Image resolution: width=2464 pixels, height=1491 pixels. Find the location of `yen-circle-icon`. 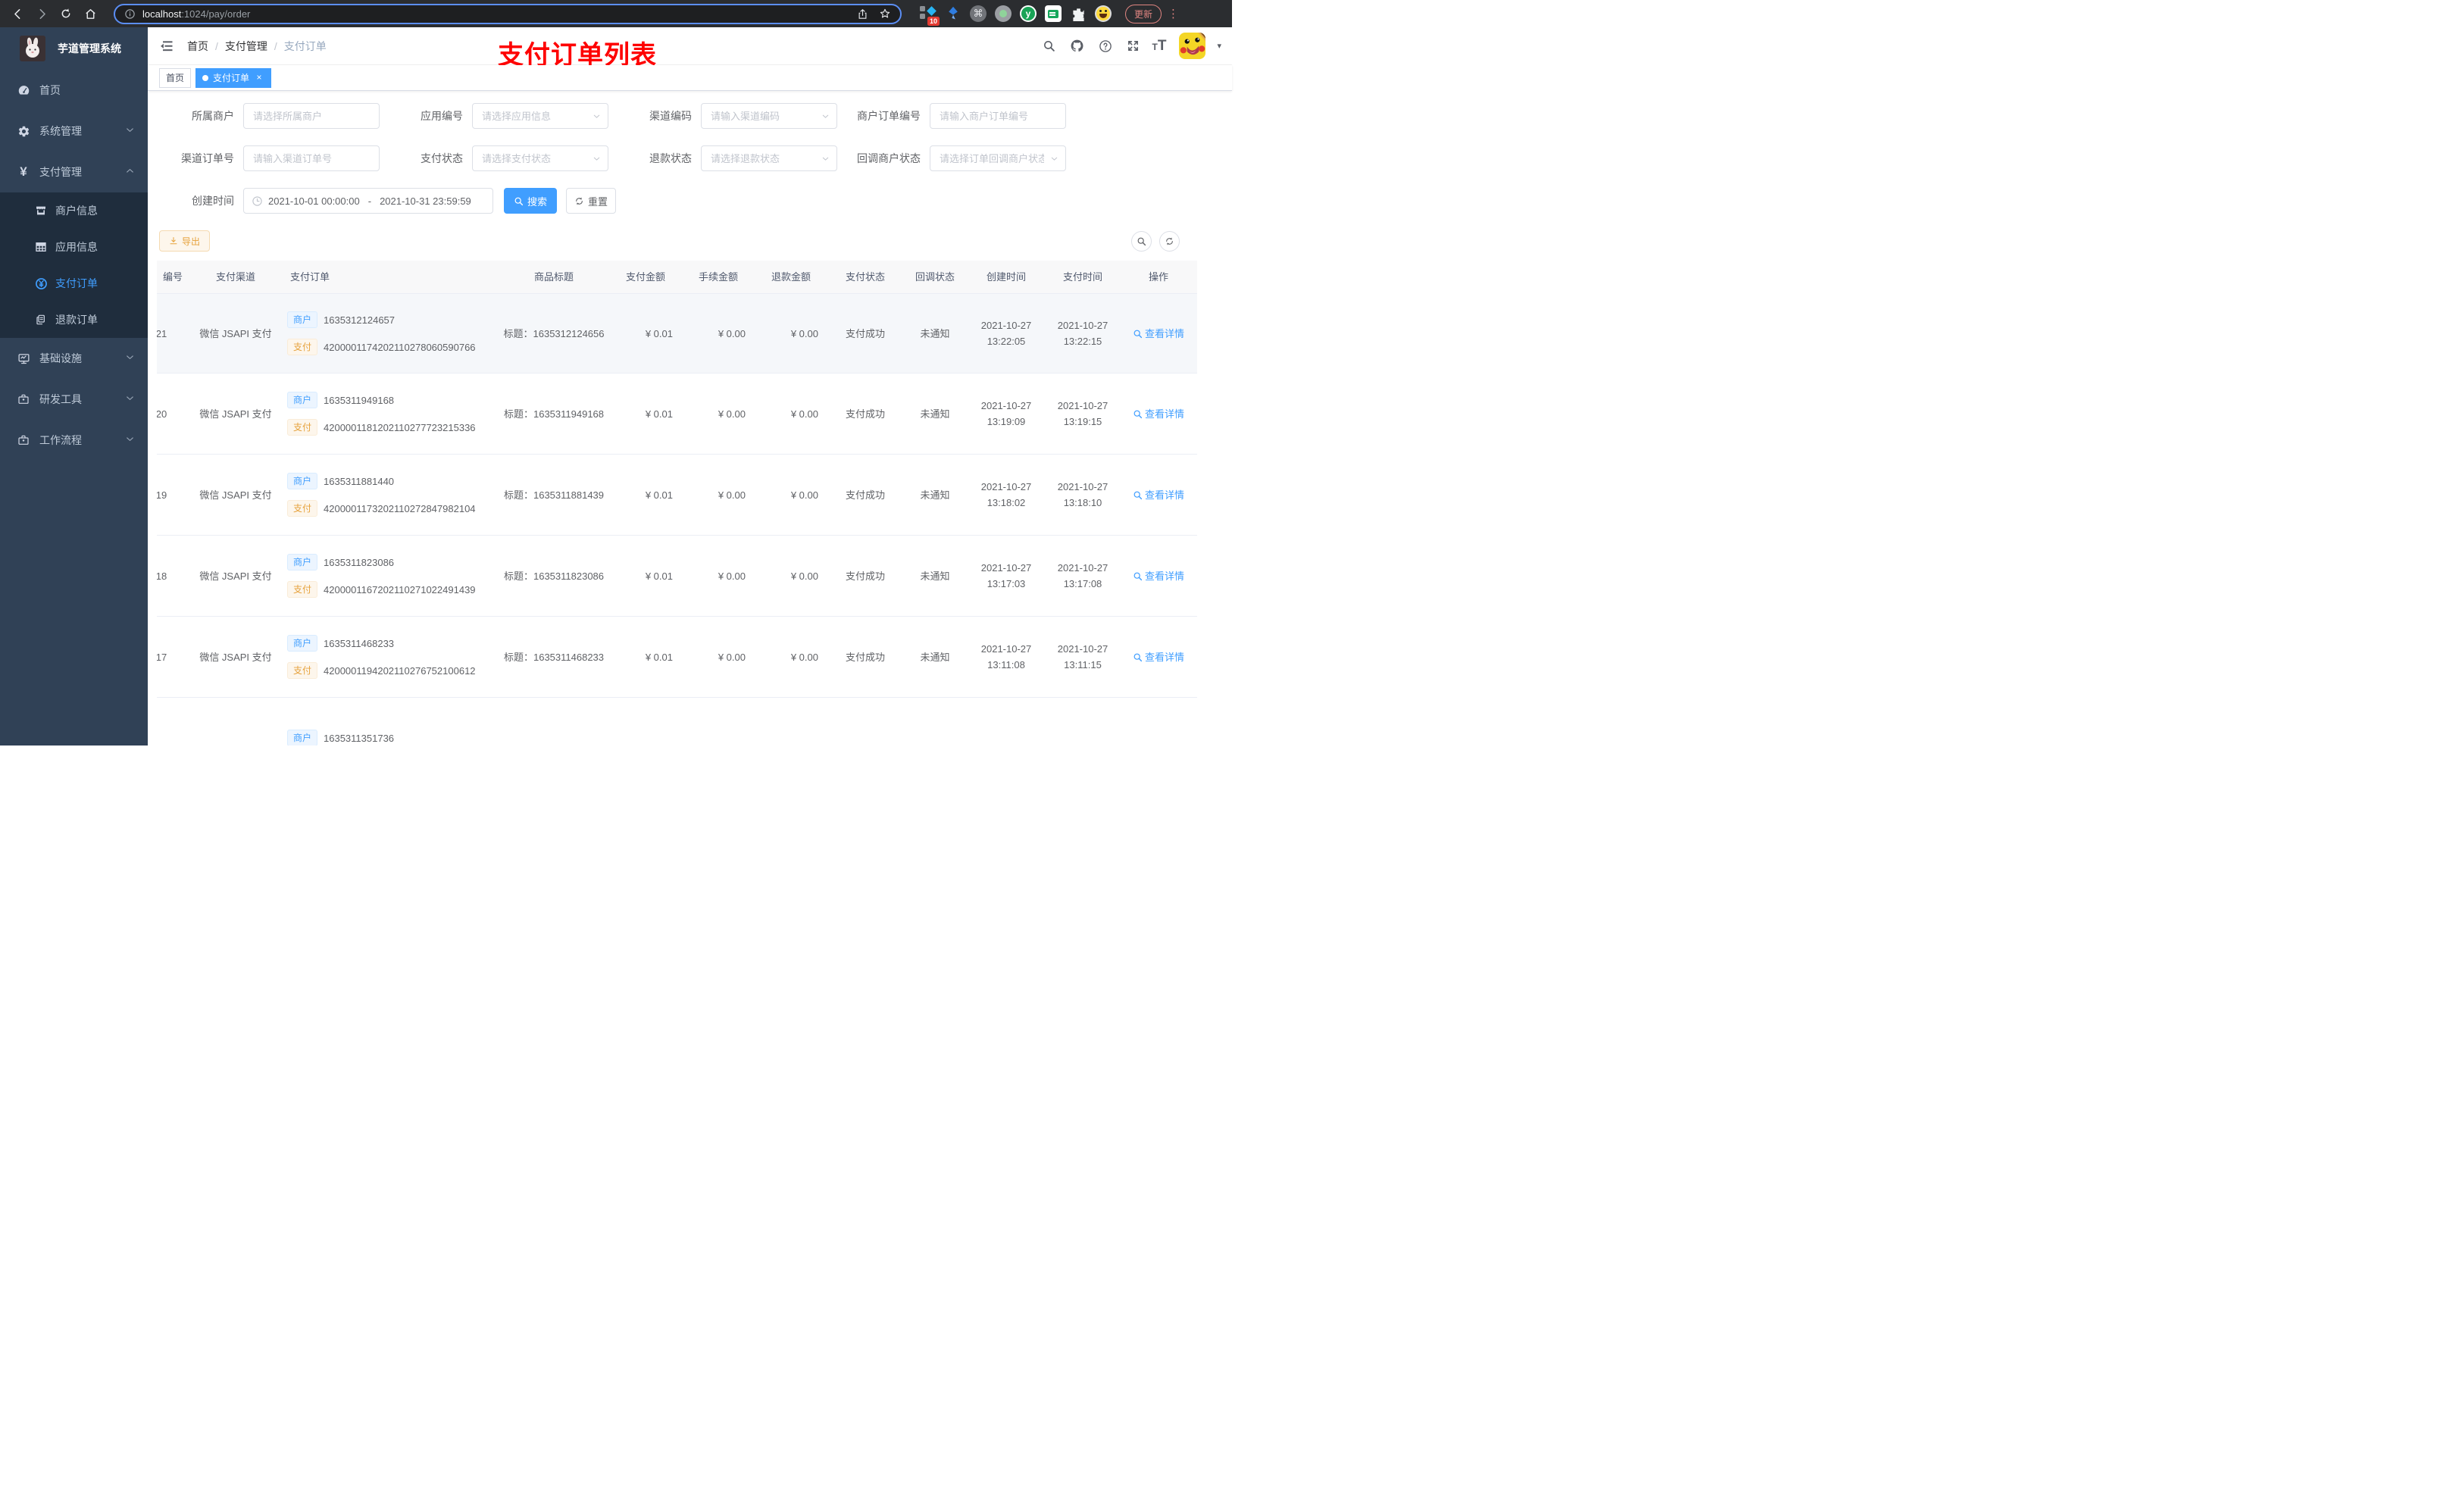

yen-circle-icon is located at coordinates (41, 283).